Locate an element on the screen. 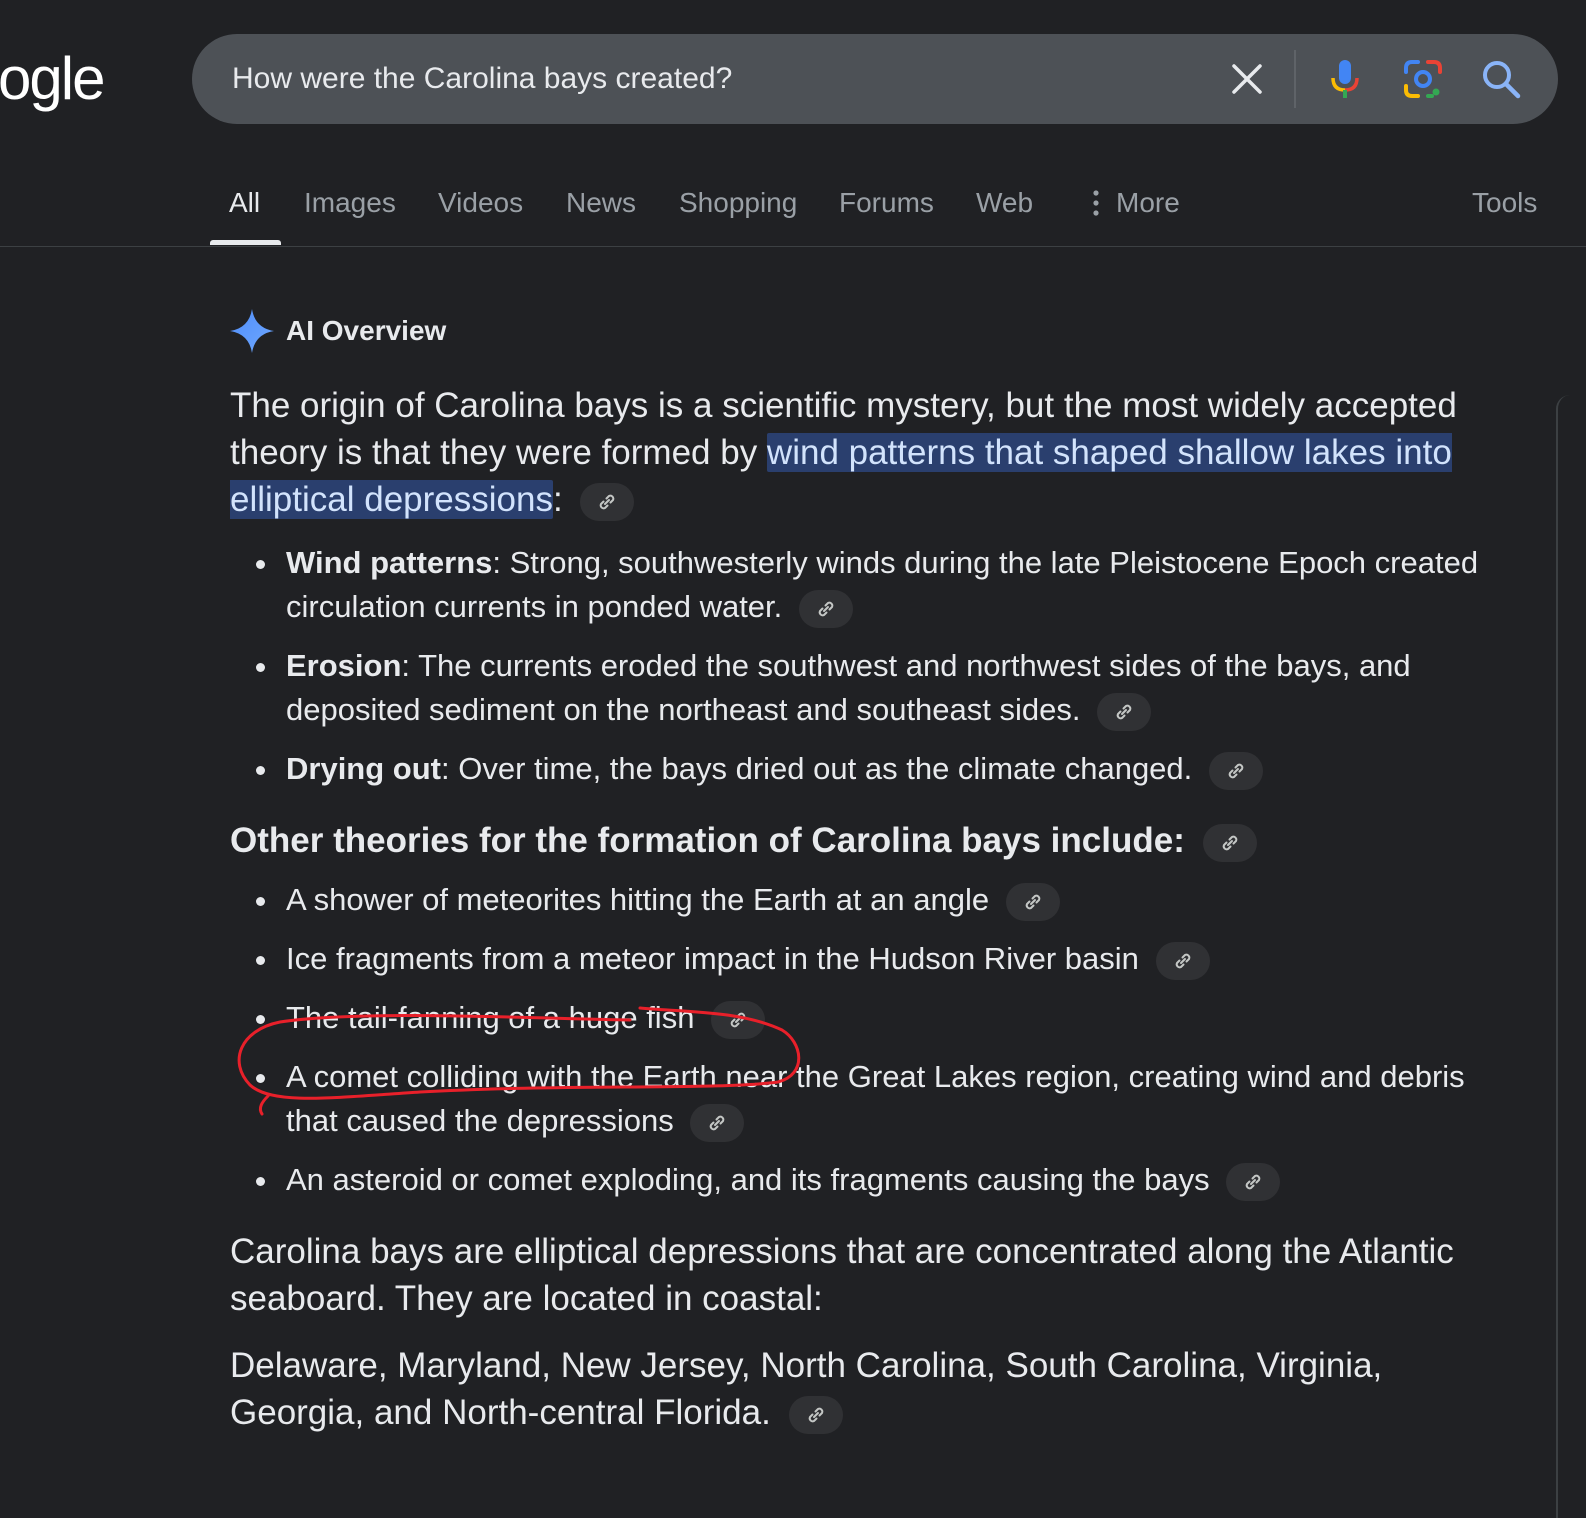 This screenshot has height=1518, width=1586. tab-images: Images is located at coordinates (350, 203).